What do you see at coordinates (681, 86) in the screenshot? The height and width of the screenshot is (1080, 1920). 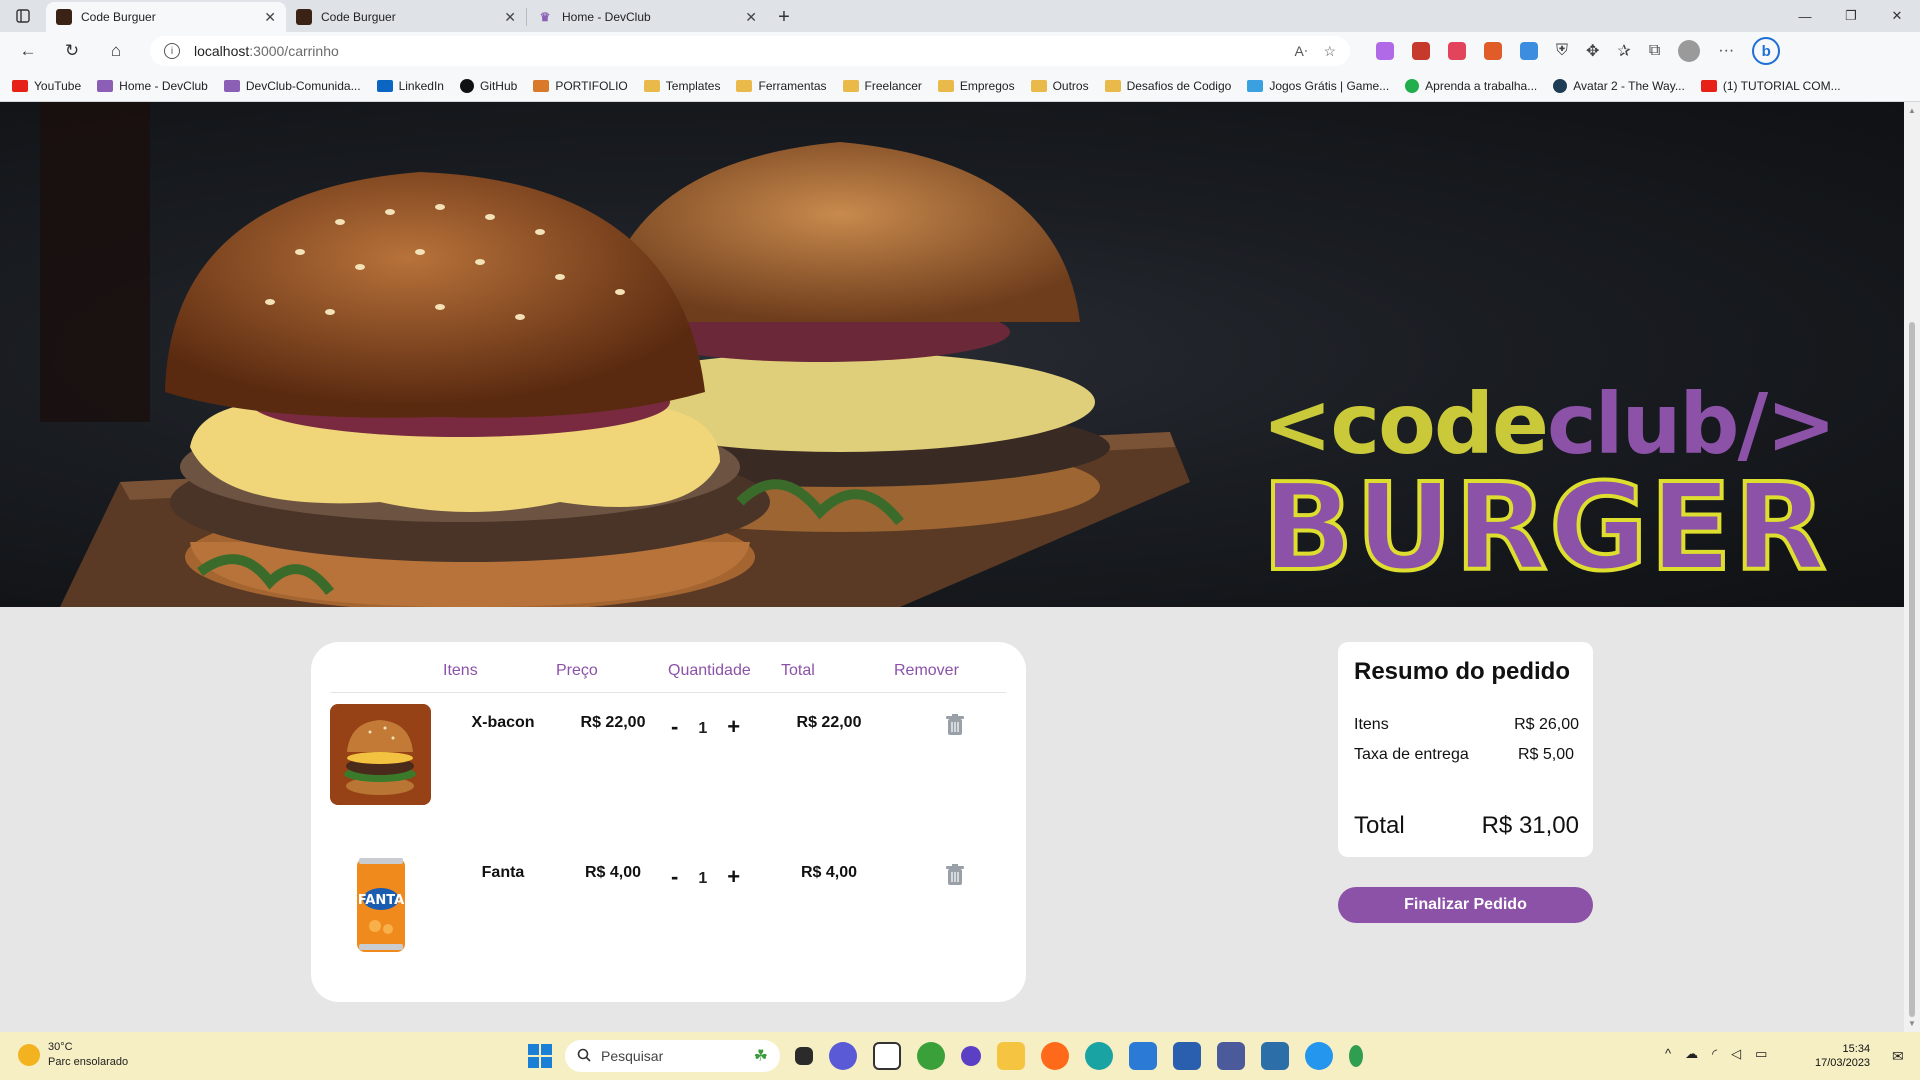 I see `bookmark-templates: Templates` at bounding box center [681, 86].